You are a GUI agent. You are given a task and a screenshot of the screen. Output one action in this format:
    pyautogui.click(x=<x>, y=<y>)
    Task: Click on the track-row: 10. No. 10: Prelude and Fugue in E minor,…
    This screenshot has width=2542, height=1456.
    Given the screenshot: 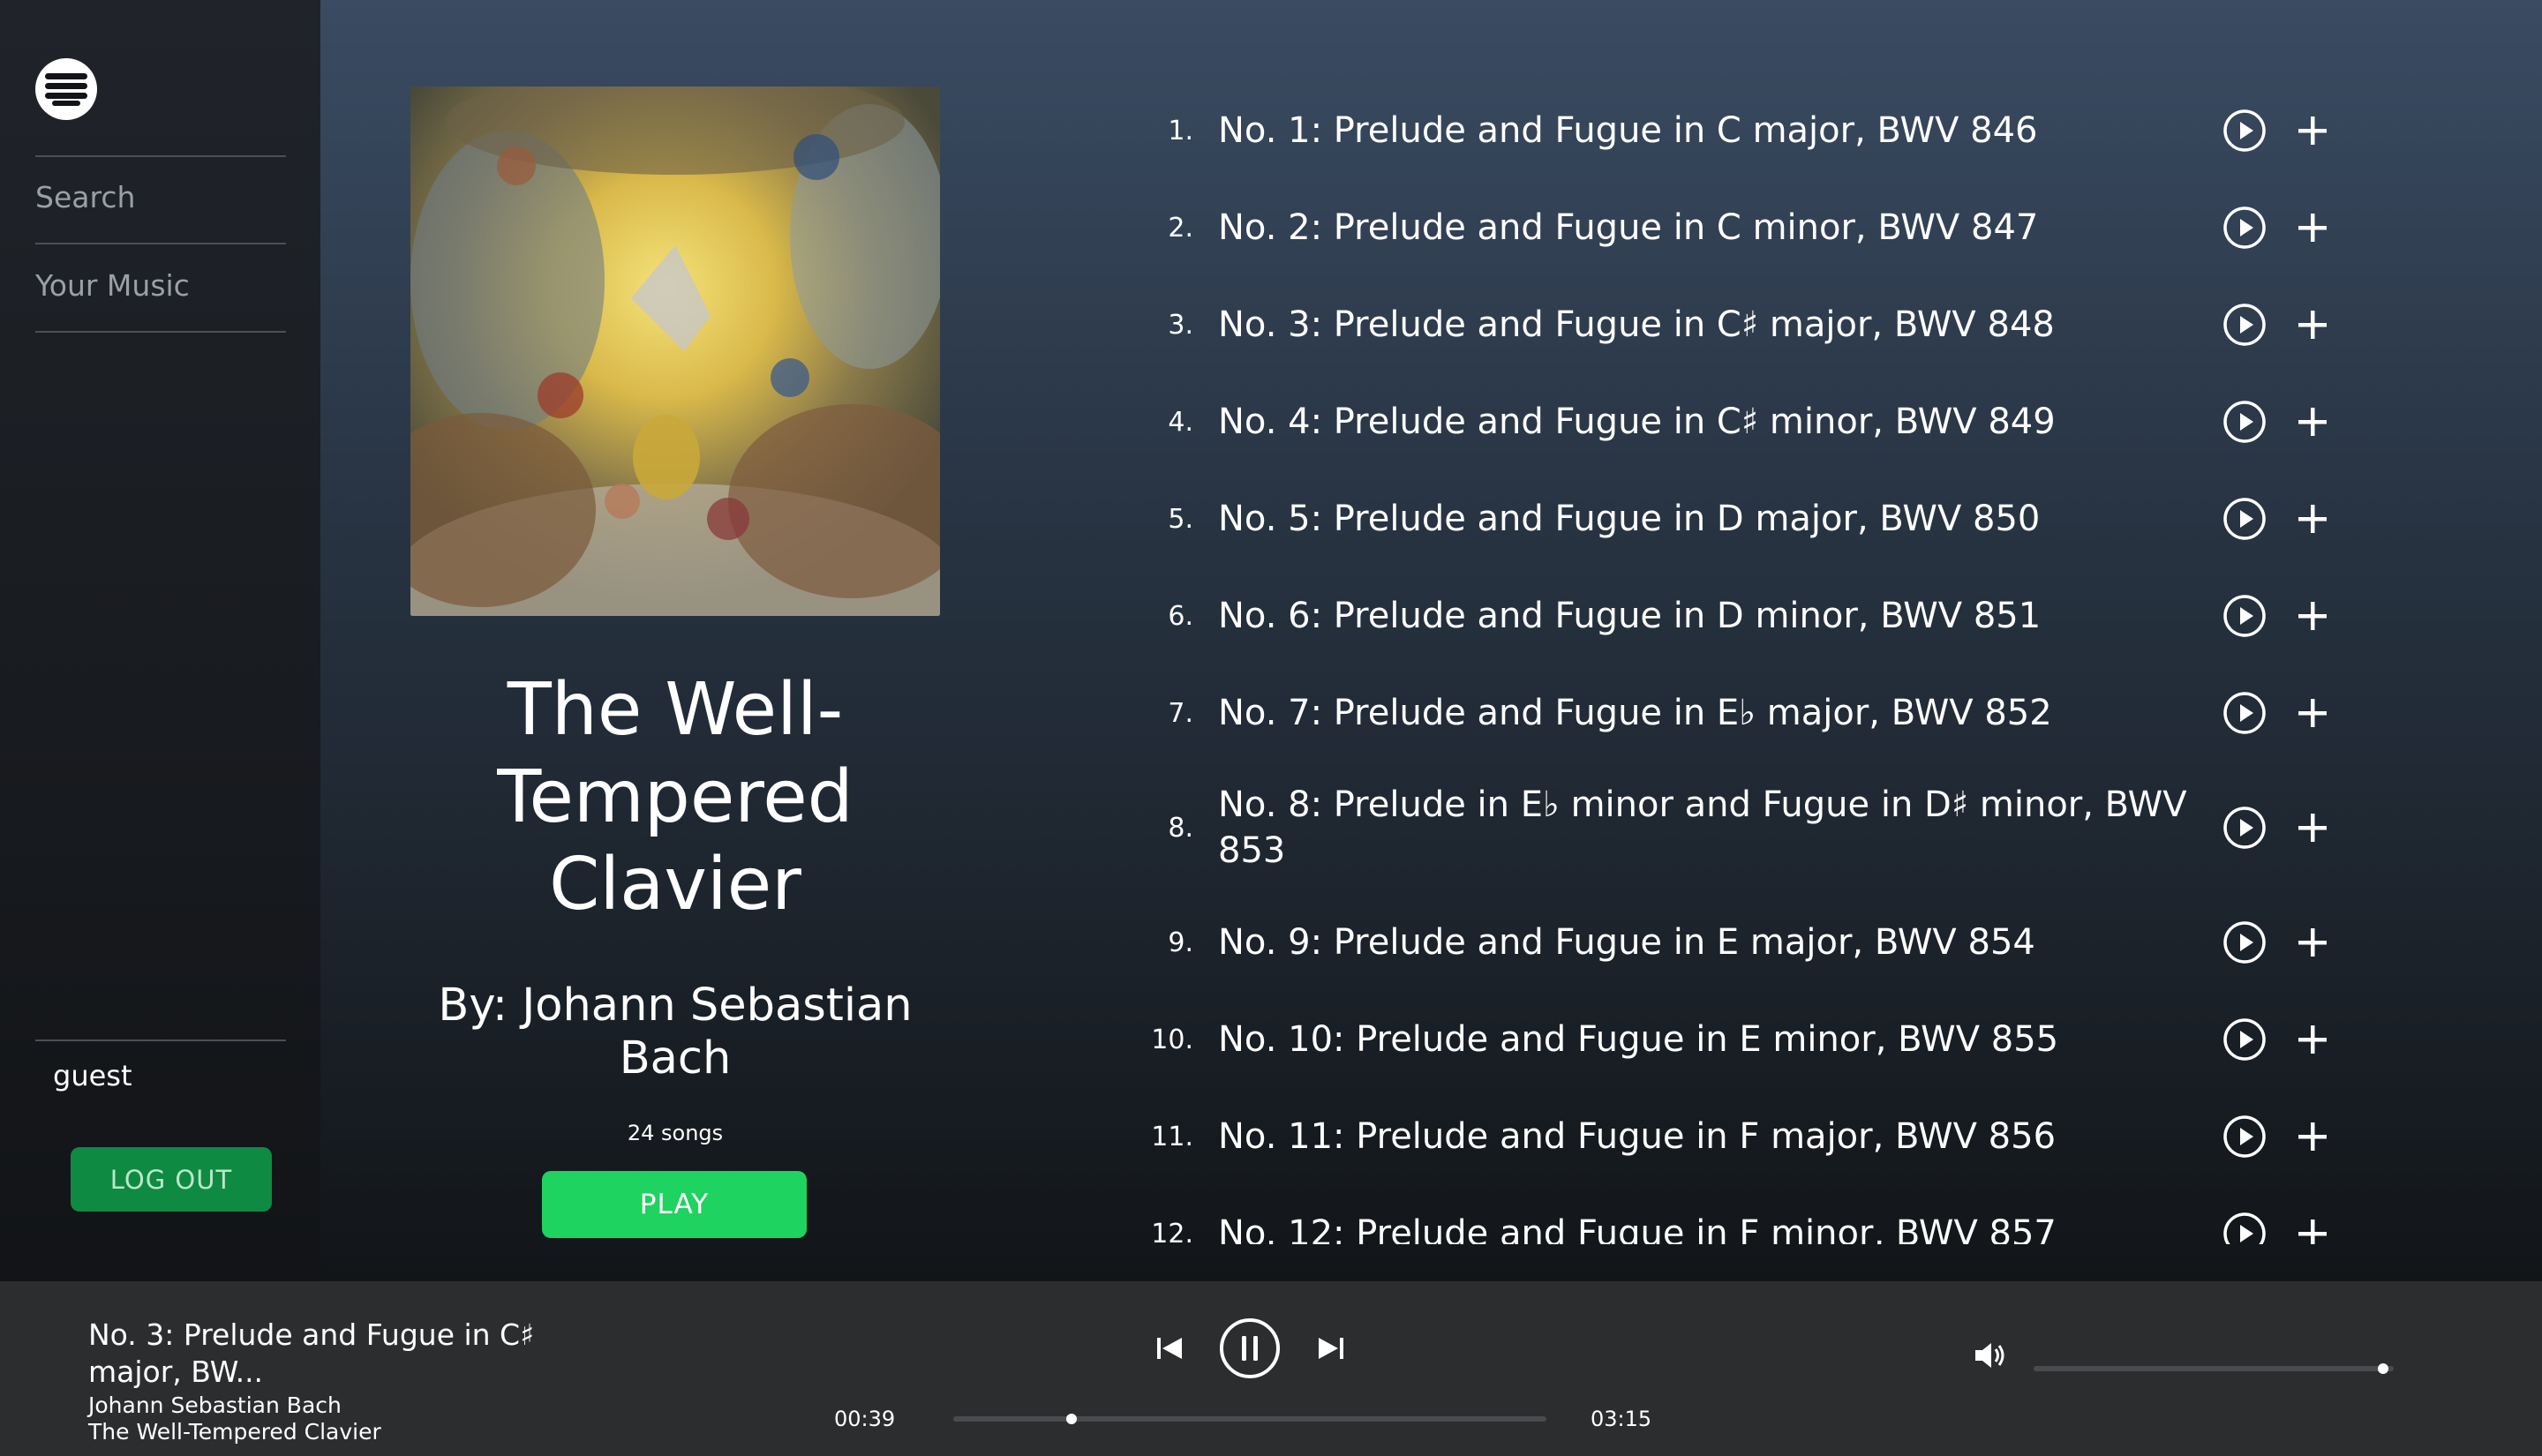 What is the action you would take?
    pyautogui.click(x=1765, y=1039)
    